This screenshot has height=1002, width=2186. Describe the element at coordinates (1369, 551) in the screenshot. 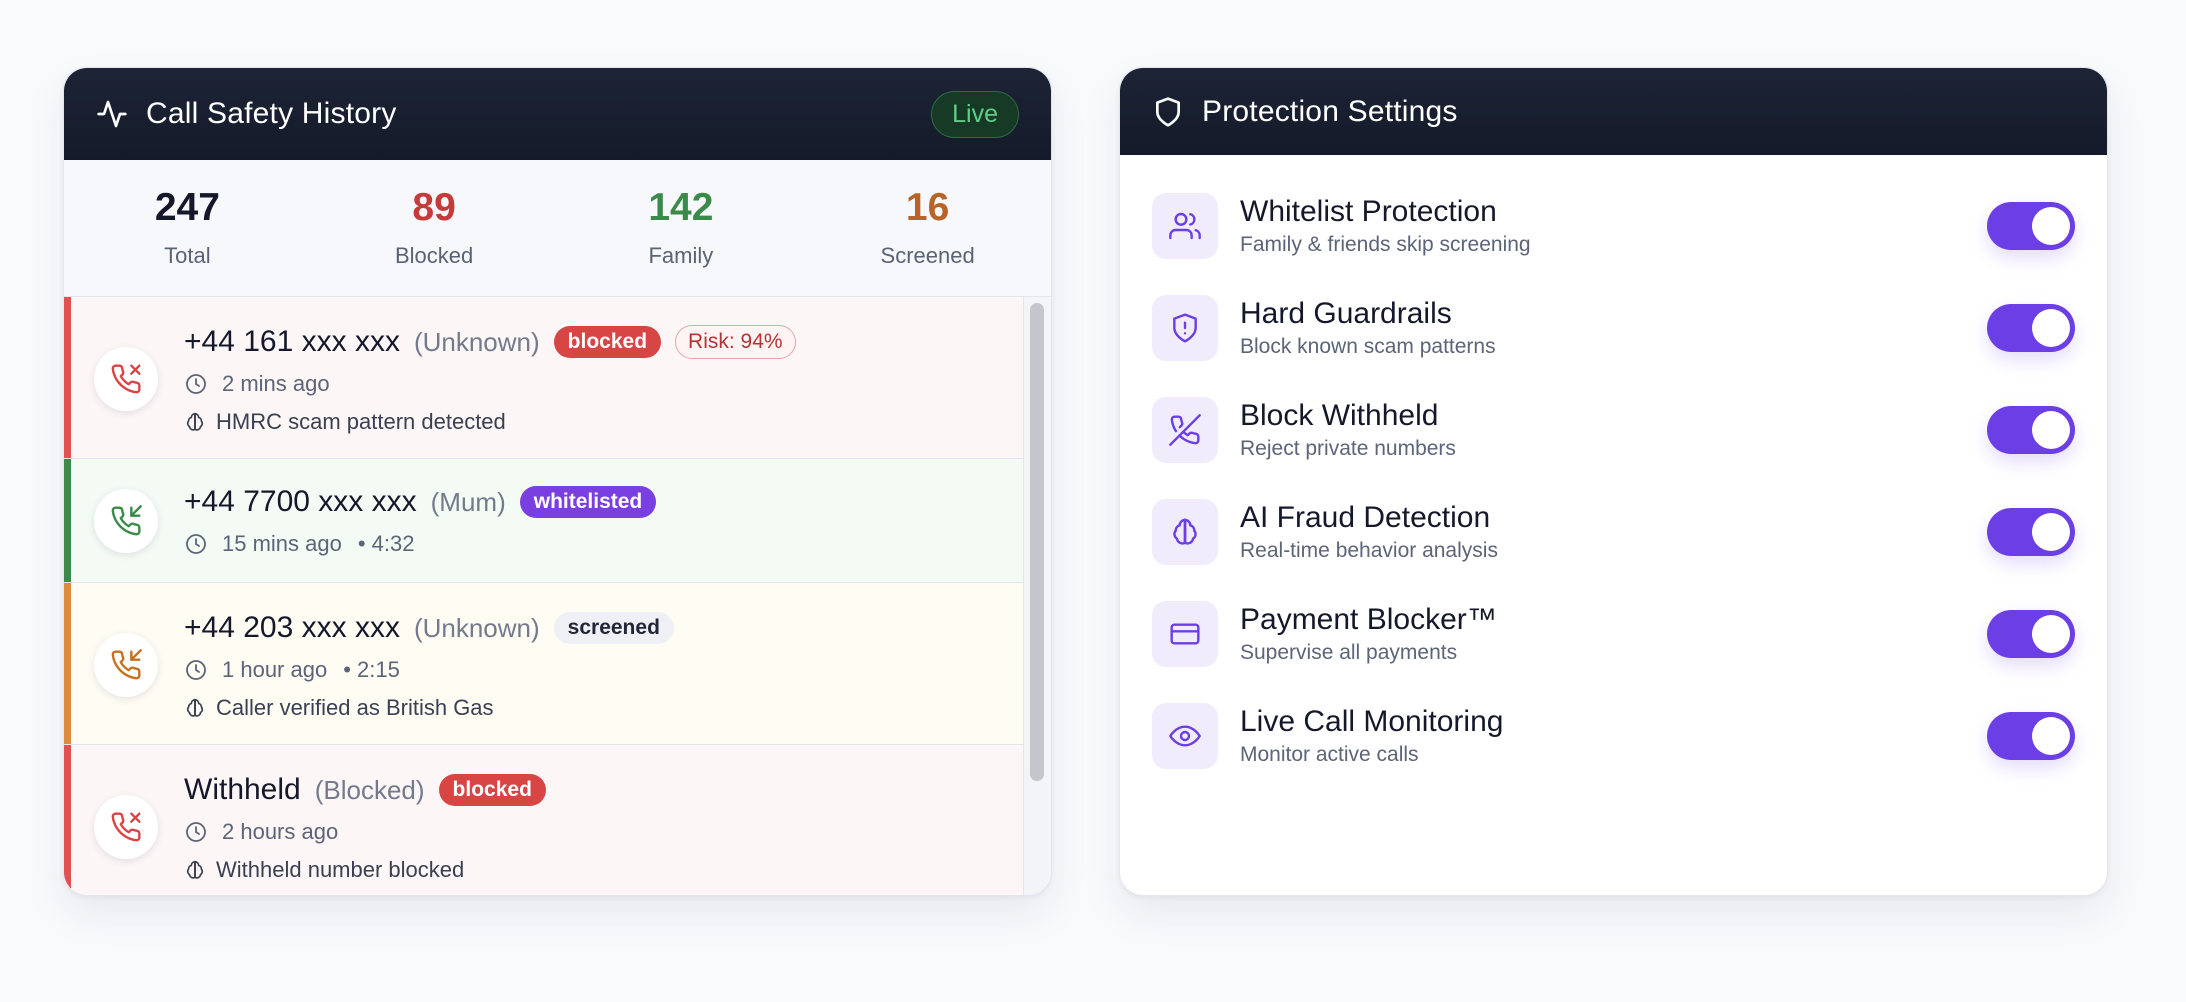

I see `setting-description: Real-time behavior analysis` at that location.